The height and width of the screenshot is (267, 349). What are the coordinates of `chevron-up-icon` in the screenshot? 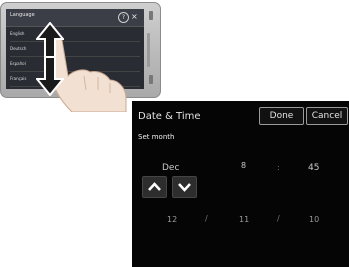 It's located at (154, 186).